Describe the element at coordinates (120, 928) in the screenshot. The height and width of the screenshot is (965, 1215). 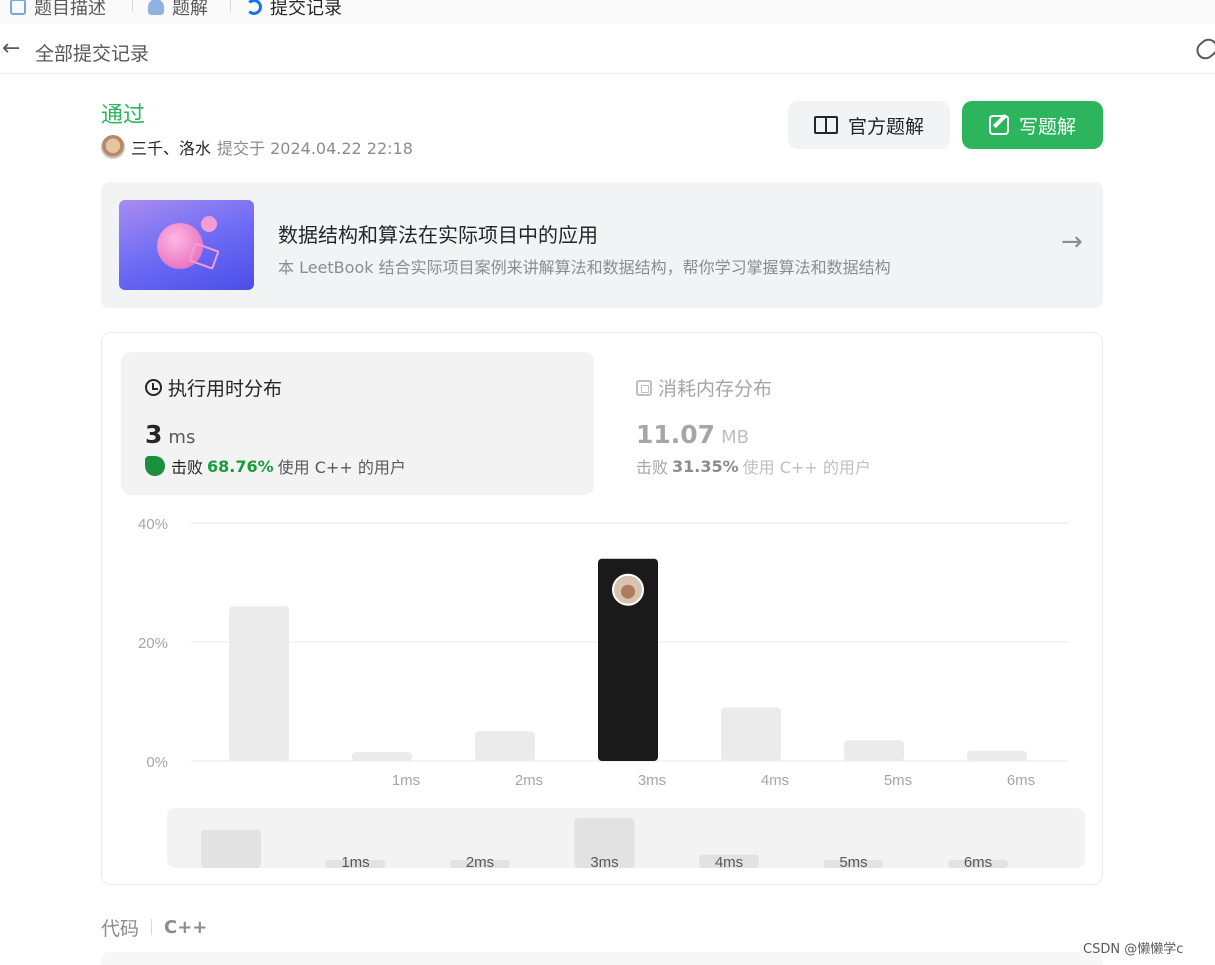
I see `code-label: 代码` at that location.